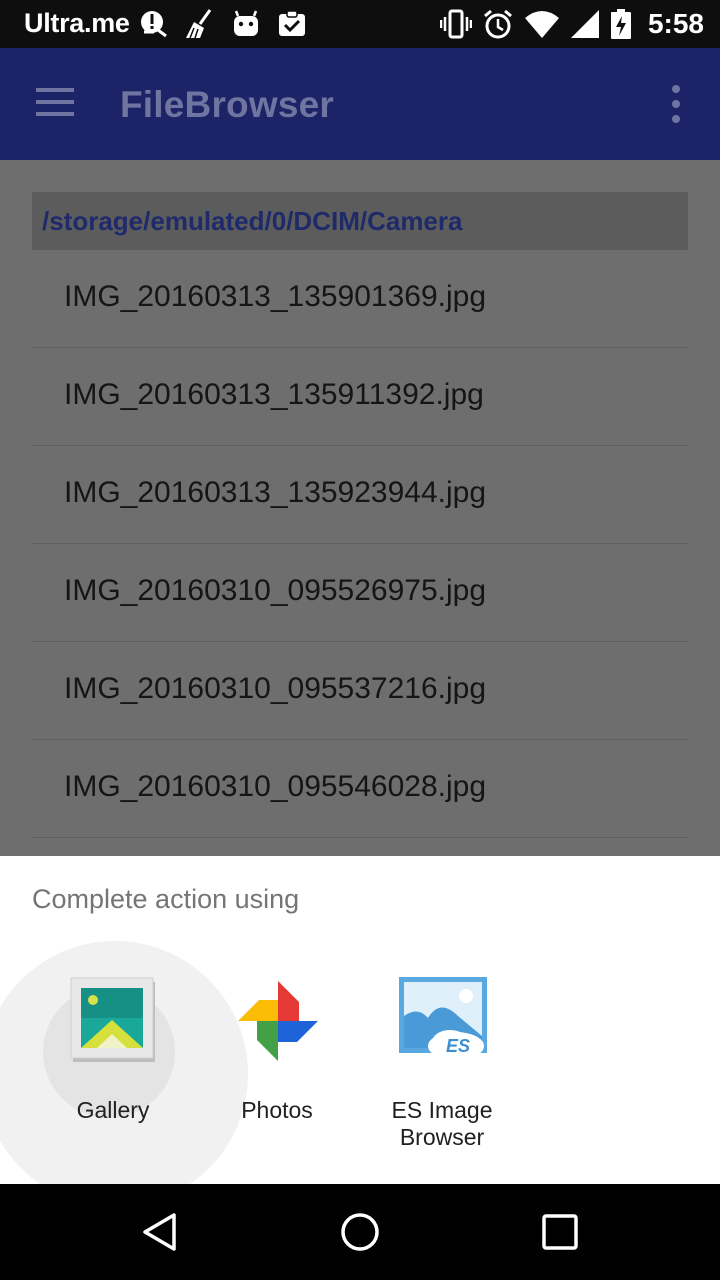 The height and width of the screenshot is (1280, 720). I want to click on more-vert-icon, so click(676, 105).